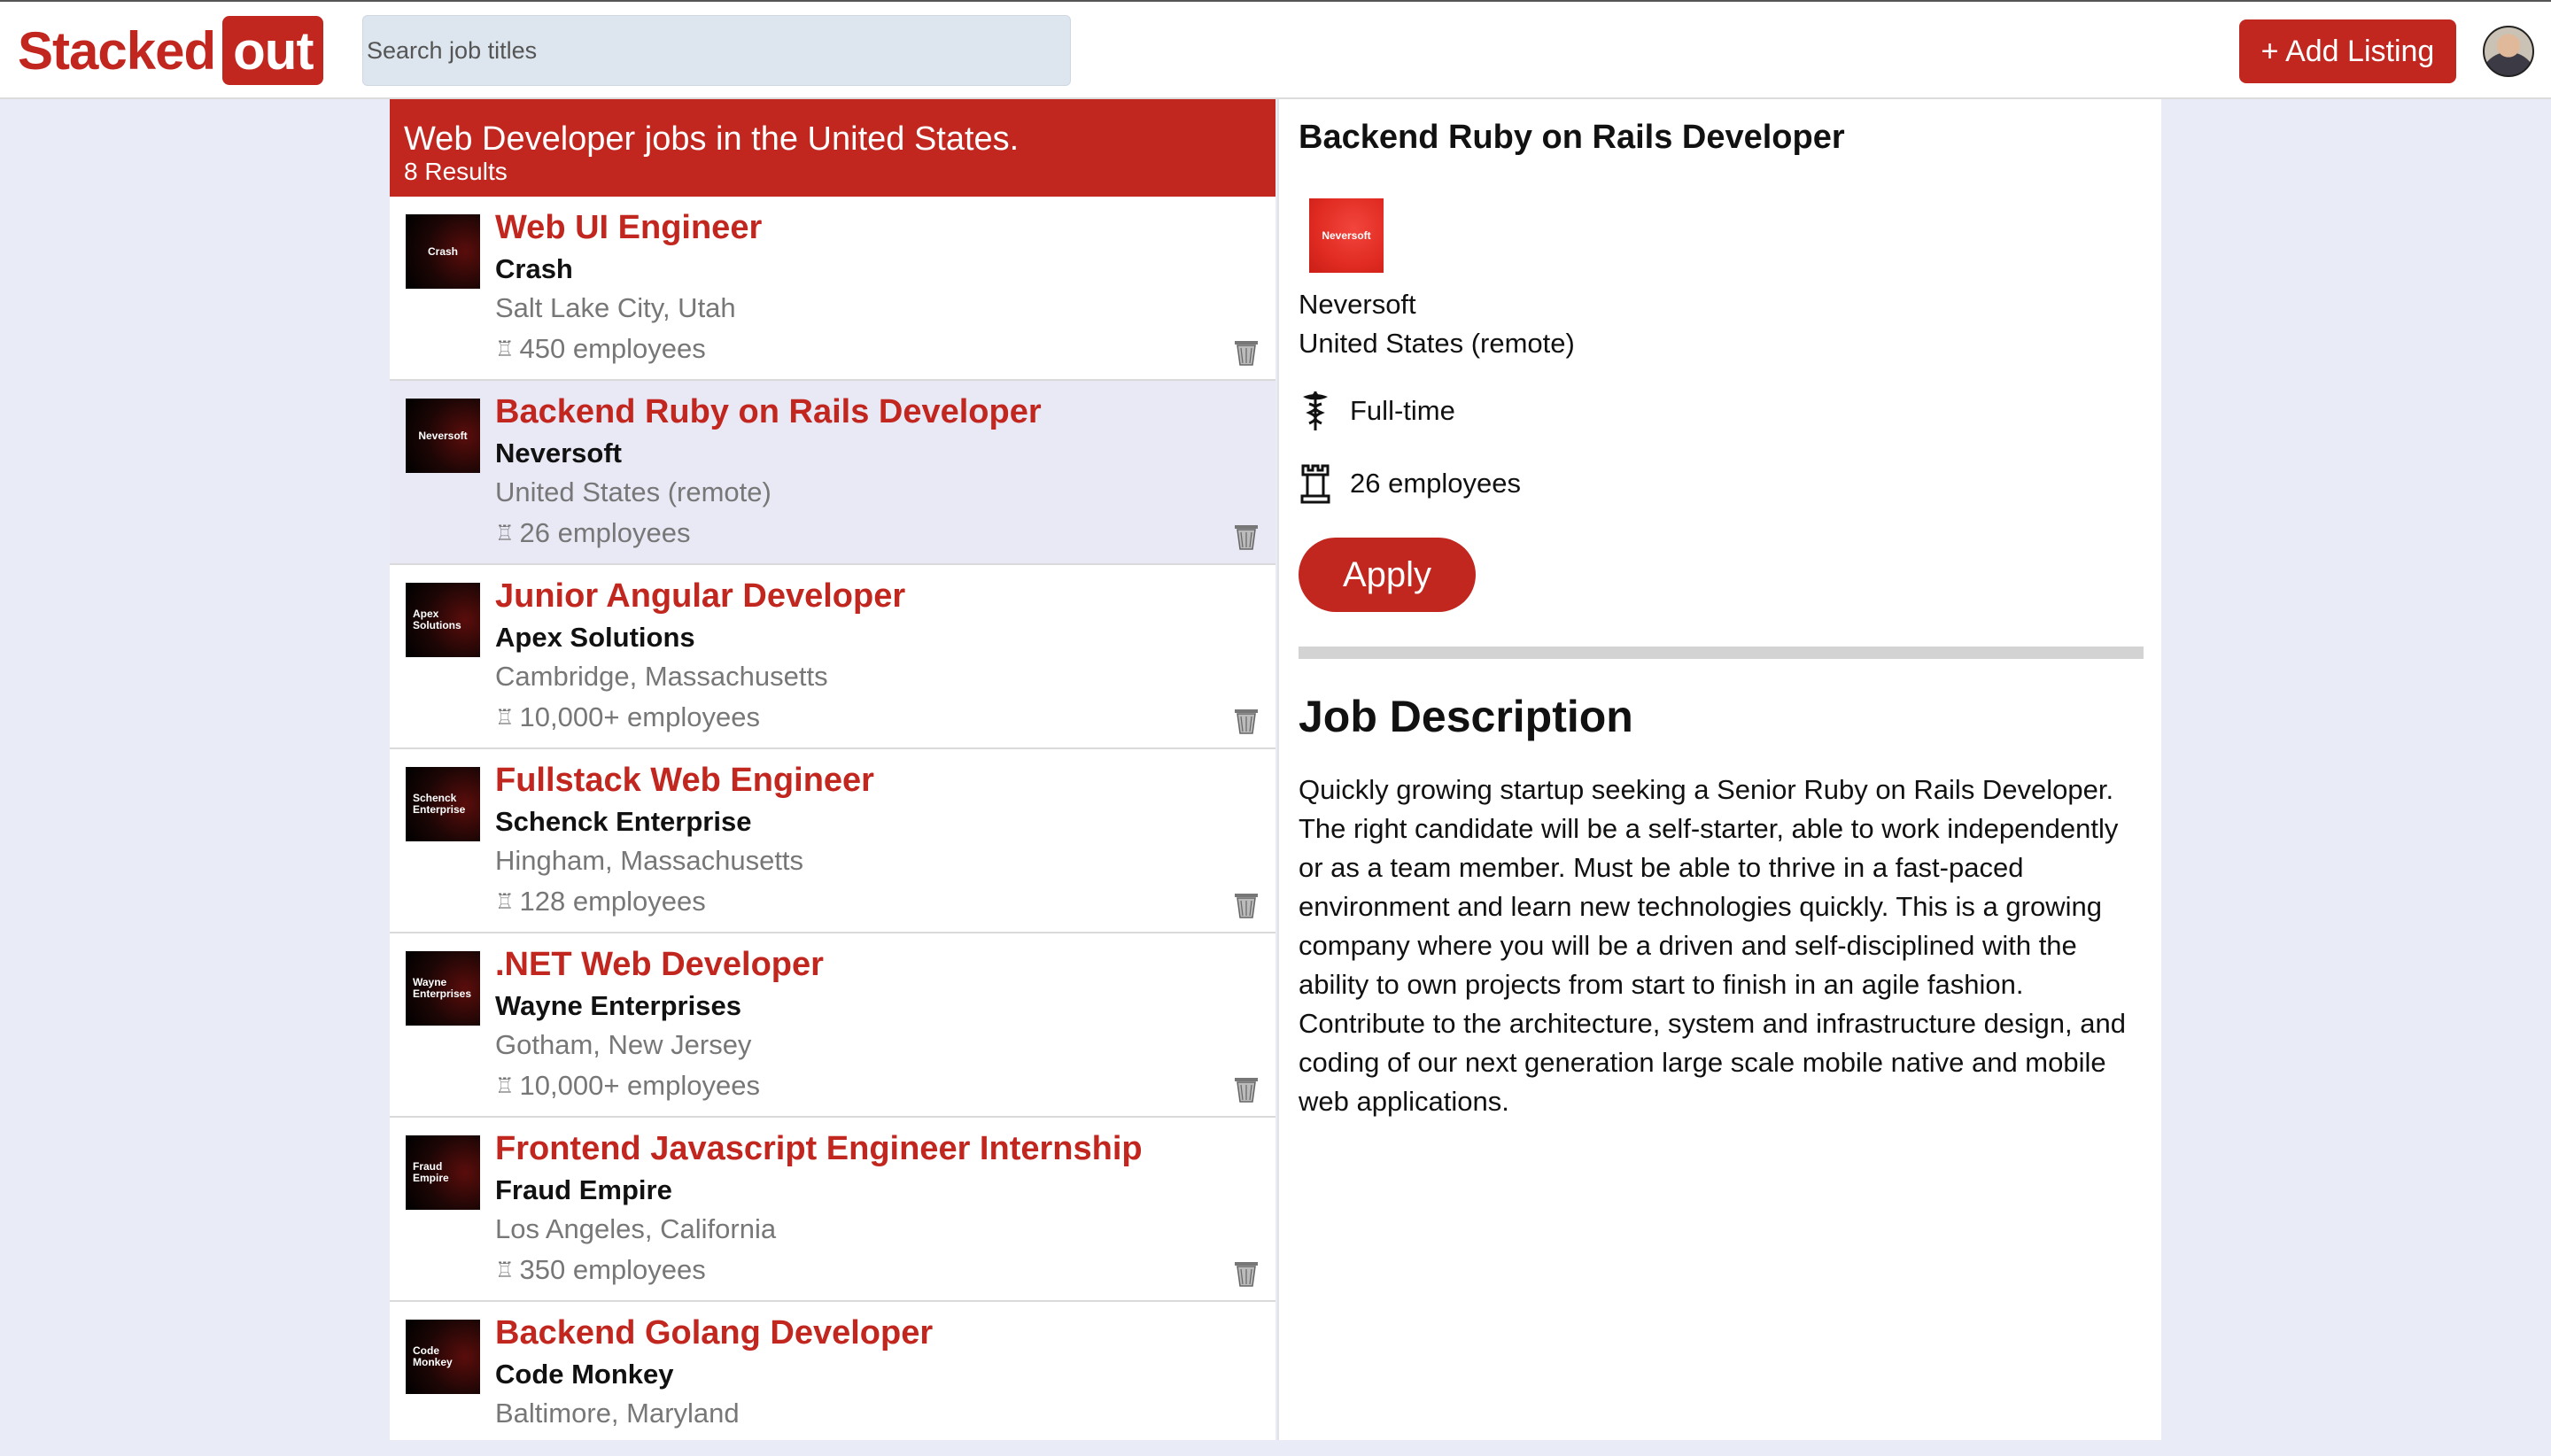 Image resolution: width=2551 pixels, height=1456 pixels. What do you see at coordinates (443, 1172) in the screenshot?
I see `company-logo: Fraud Empire` at bounding box center [443, 1172].